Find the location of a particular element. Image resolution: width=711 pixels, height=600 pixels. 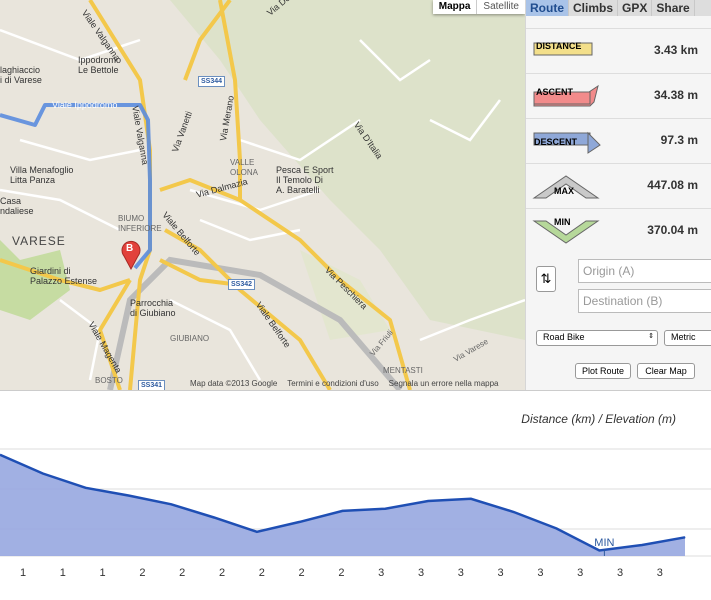

stat-min-value: 370.04 m is located at coordinates (672, 230).